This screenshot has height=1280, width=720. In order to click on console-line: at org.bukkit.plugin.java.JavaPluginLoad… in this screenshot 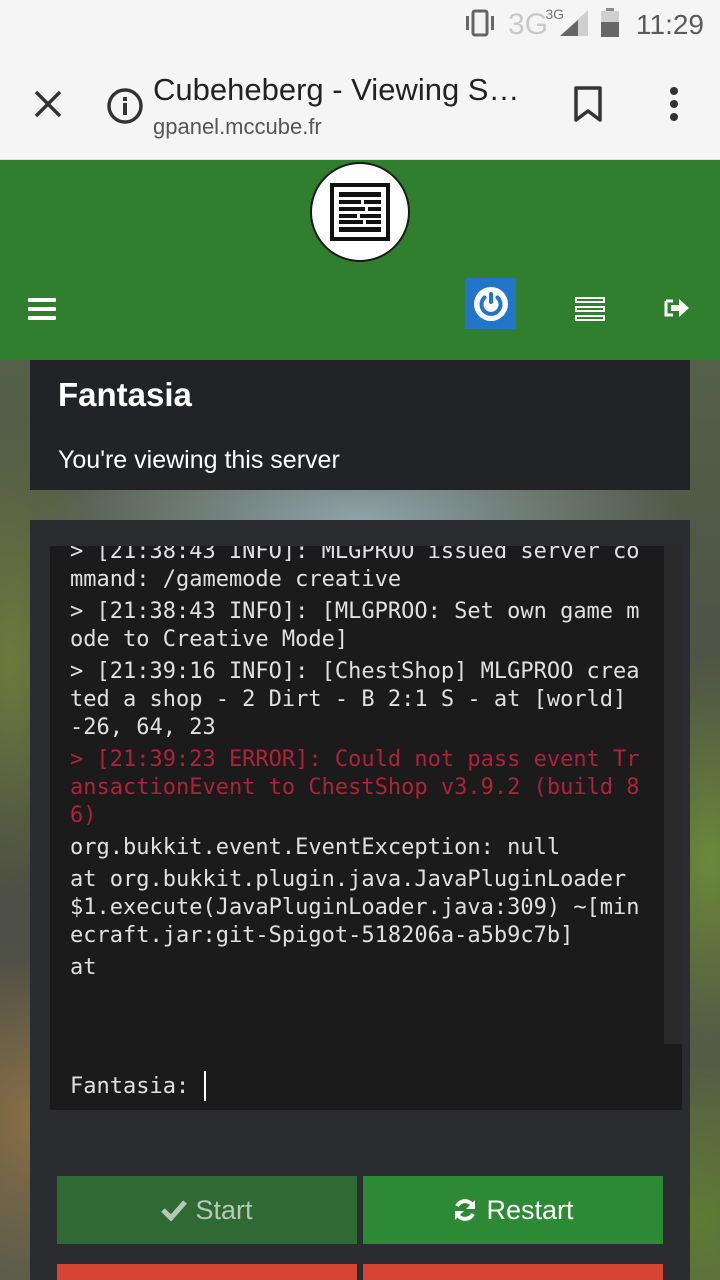, I will do `click(355, 907)`.